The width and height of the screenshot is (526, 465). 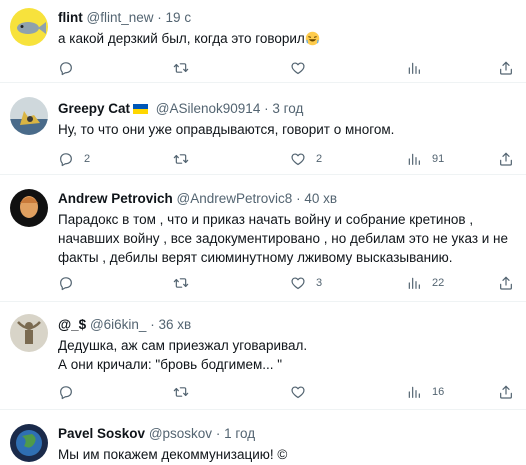 What do you see at coordinates (438, 283) in the screenshot?
I see `view-count: 22` at bounding box center [438, 283].